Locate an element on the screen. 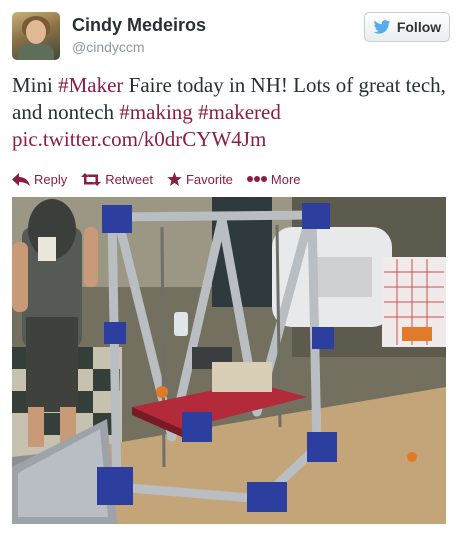 The height and width of the screenshot is (541, 466). avatar-face is located at coordinates (36, 32).